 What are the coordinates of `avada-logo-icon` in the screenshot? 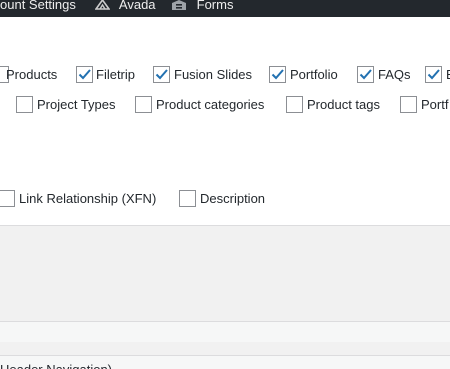 It's located at (102, 5).